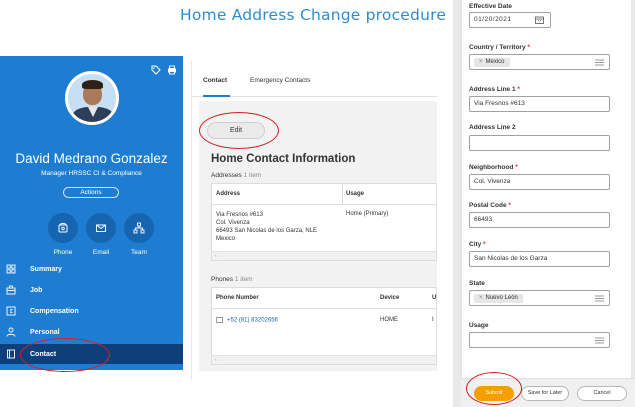  Describe the element at coordinates (539, 20) in the screenshot. I see `calendar-icon` at that location.